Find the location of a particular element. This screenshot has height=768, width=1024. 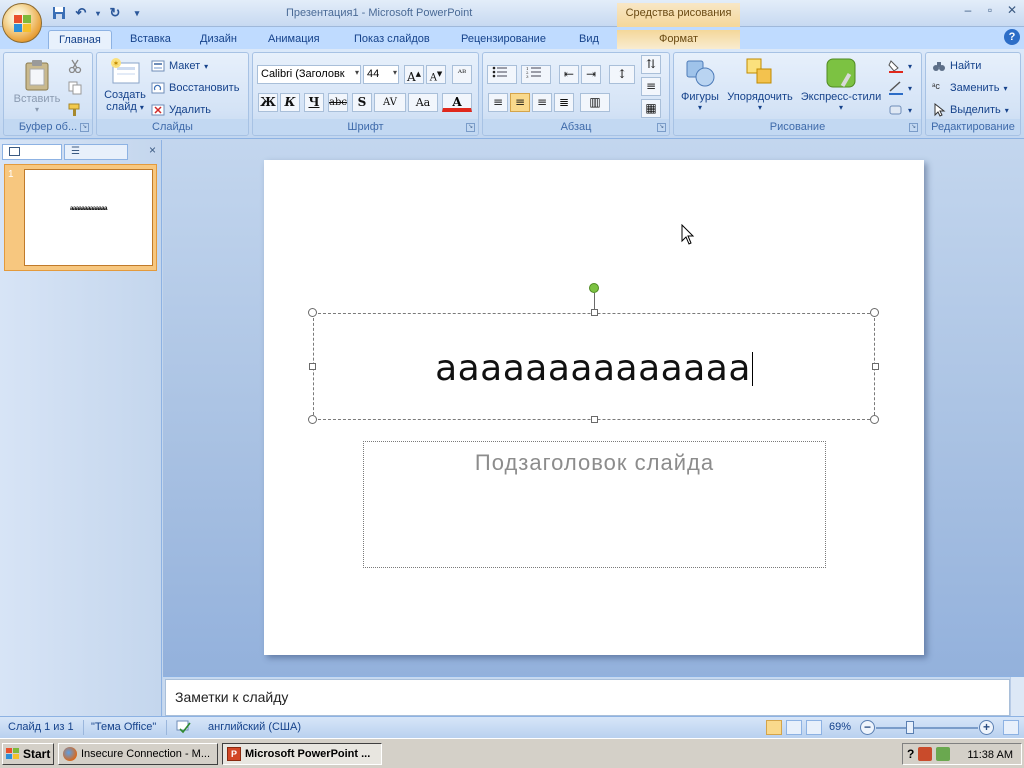

tab-animation: Анимация is located at coordinates (294, 39).